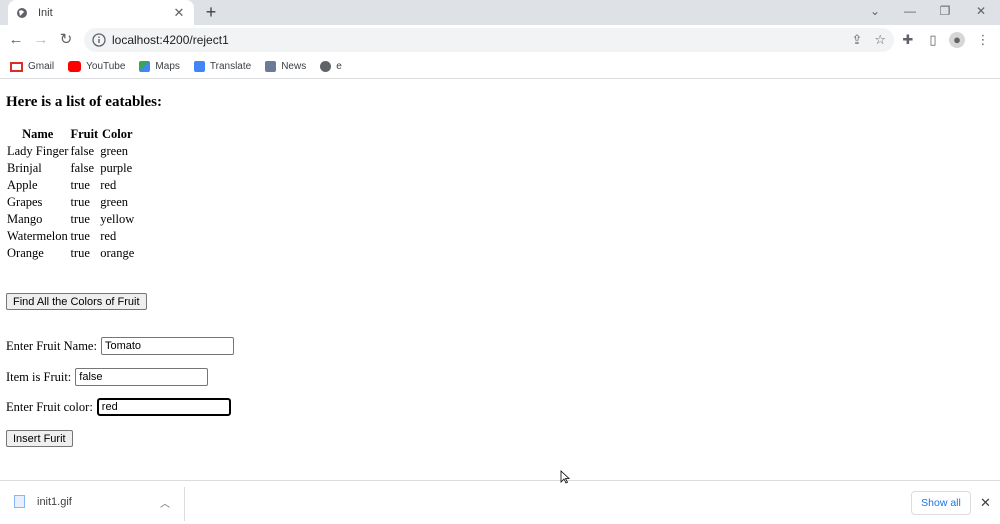 The height and width of the screenshot is (524, 1000). I want to click on fruit-color-row: Enter Fruit color:, so click(118, 407).